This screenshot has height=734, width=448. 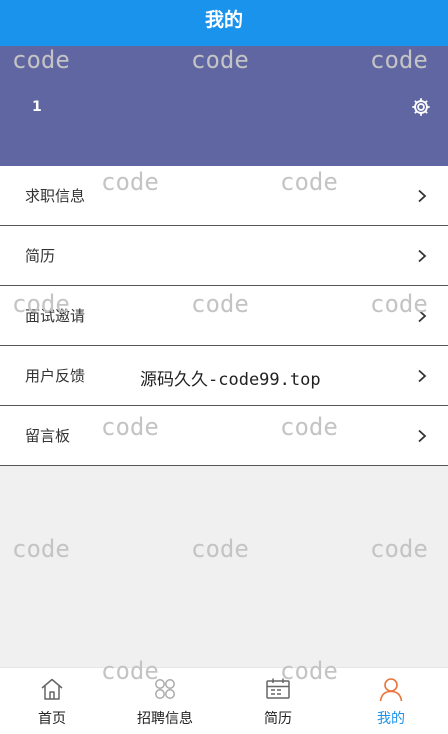 What do you see at coordinates (278, 688) in the screenshot?
I see `resume-icon` at bounding box center [278, 688].